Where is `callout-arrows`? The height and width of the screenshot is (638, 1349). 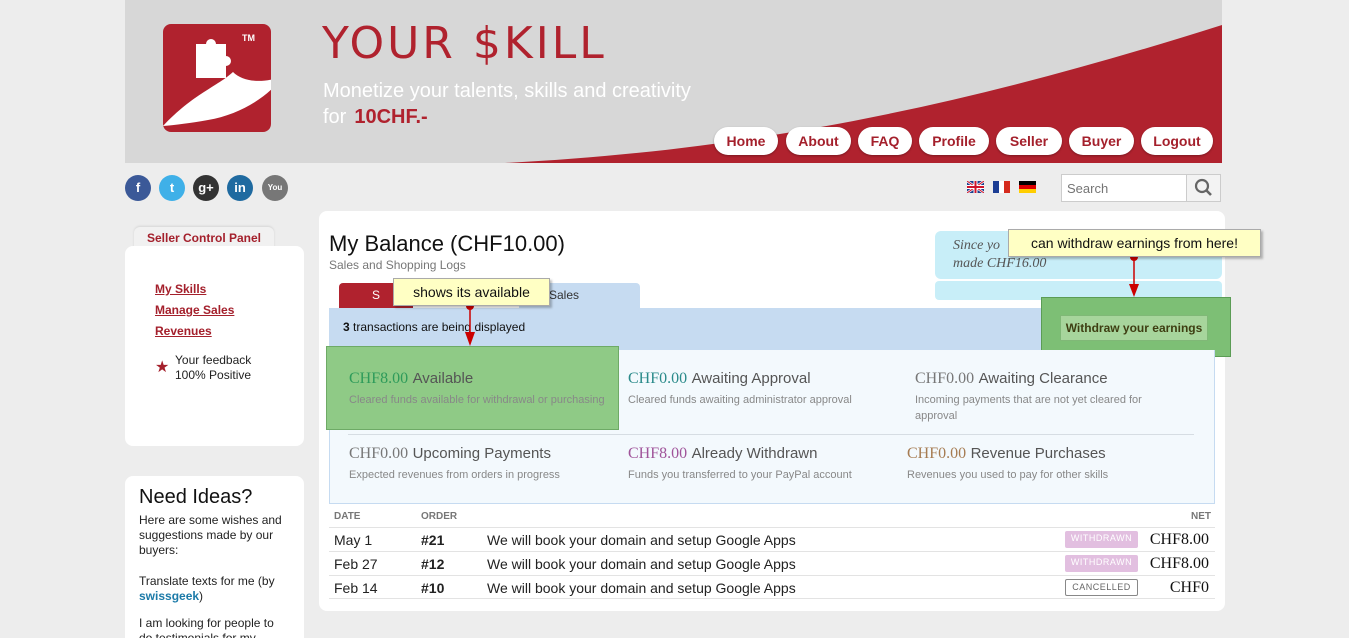 callout-arrows is located at coordinates (802, 299).